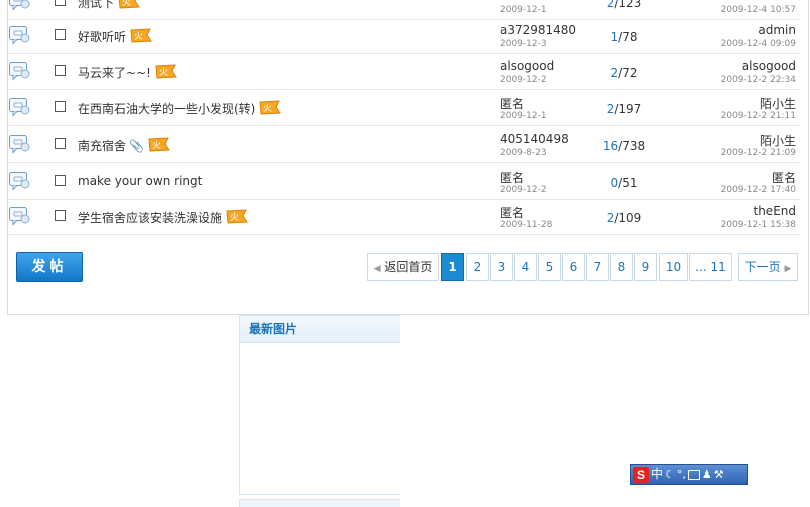  What do you see at coordinates (710, 267) in the screenshot?
I see `page-11-button: ... 11` at bounding box center [710, 267].